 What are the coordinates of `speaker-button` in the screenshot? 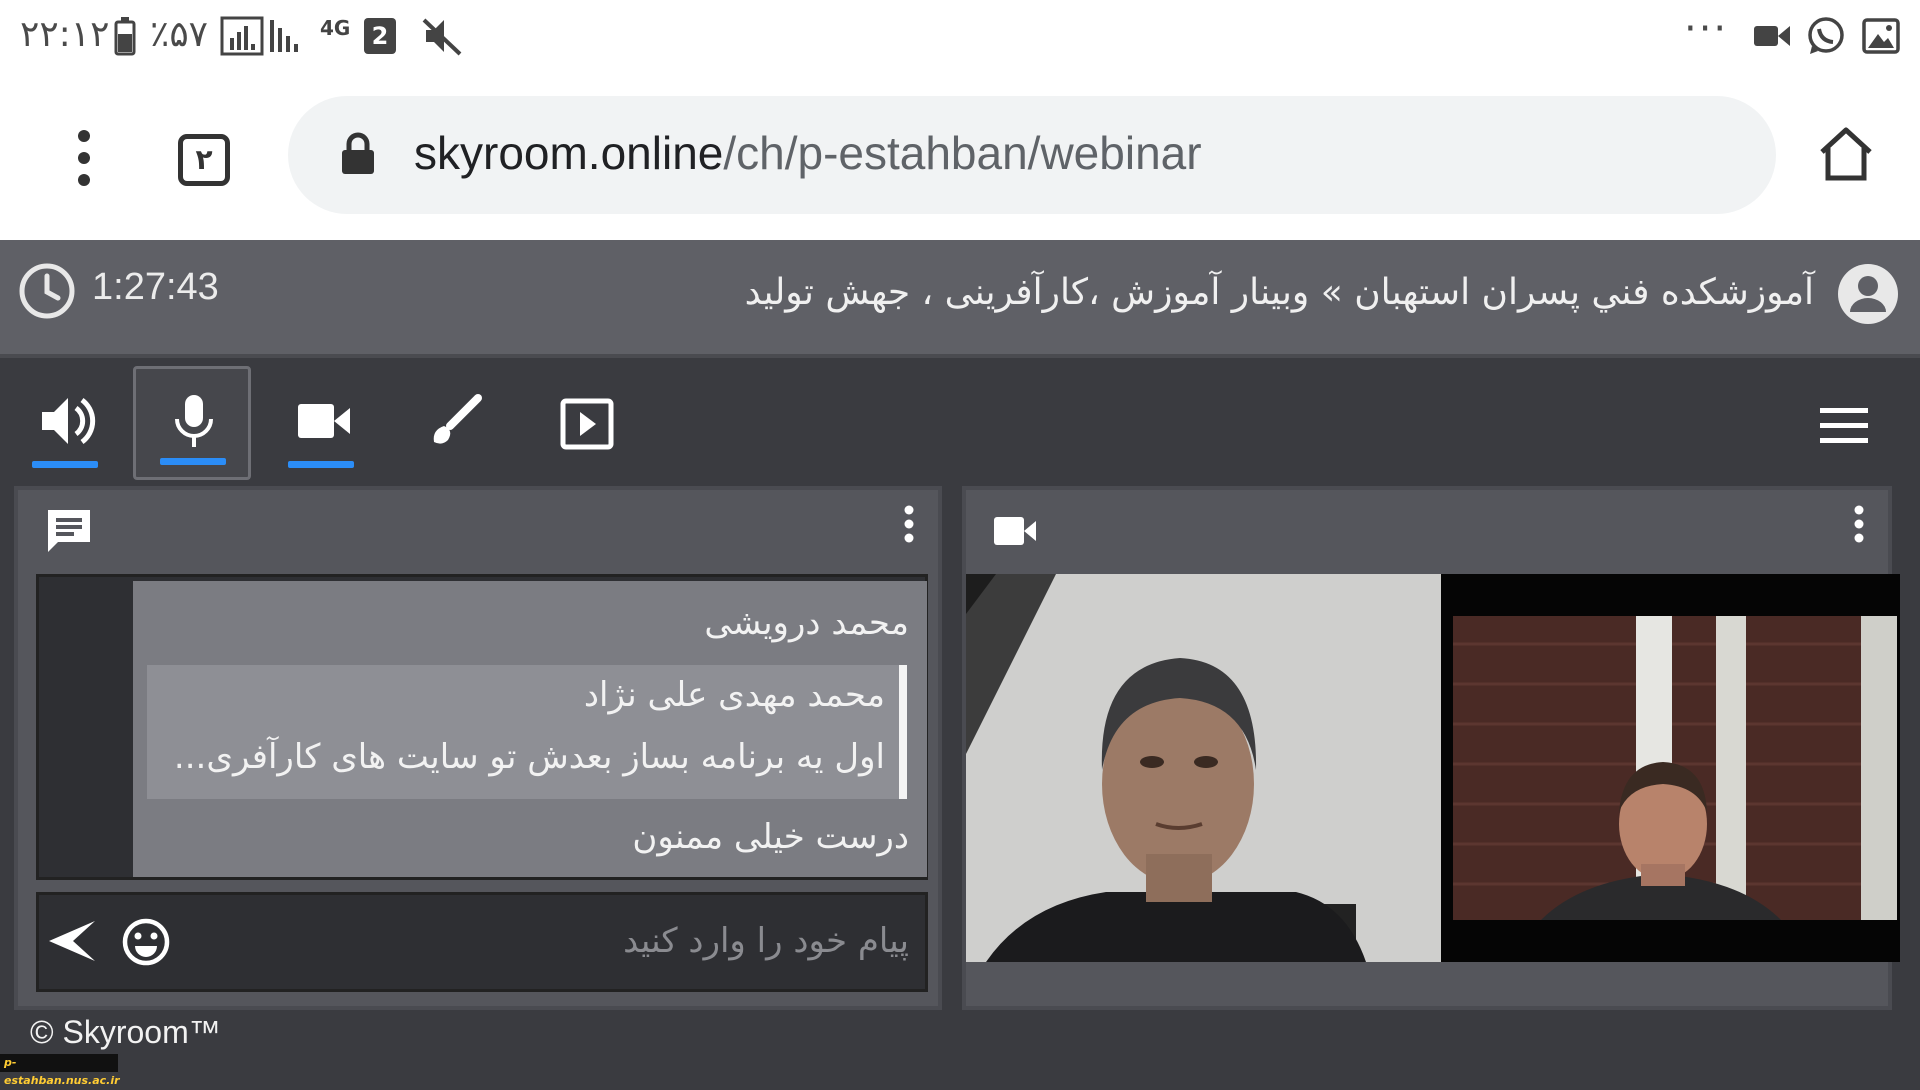 It's located at (67, 423).